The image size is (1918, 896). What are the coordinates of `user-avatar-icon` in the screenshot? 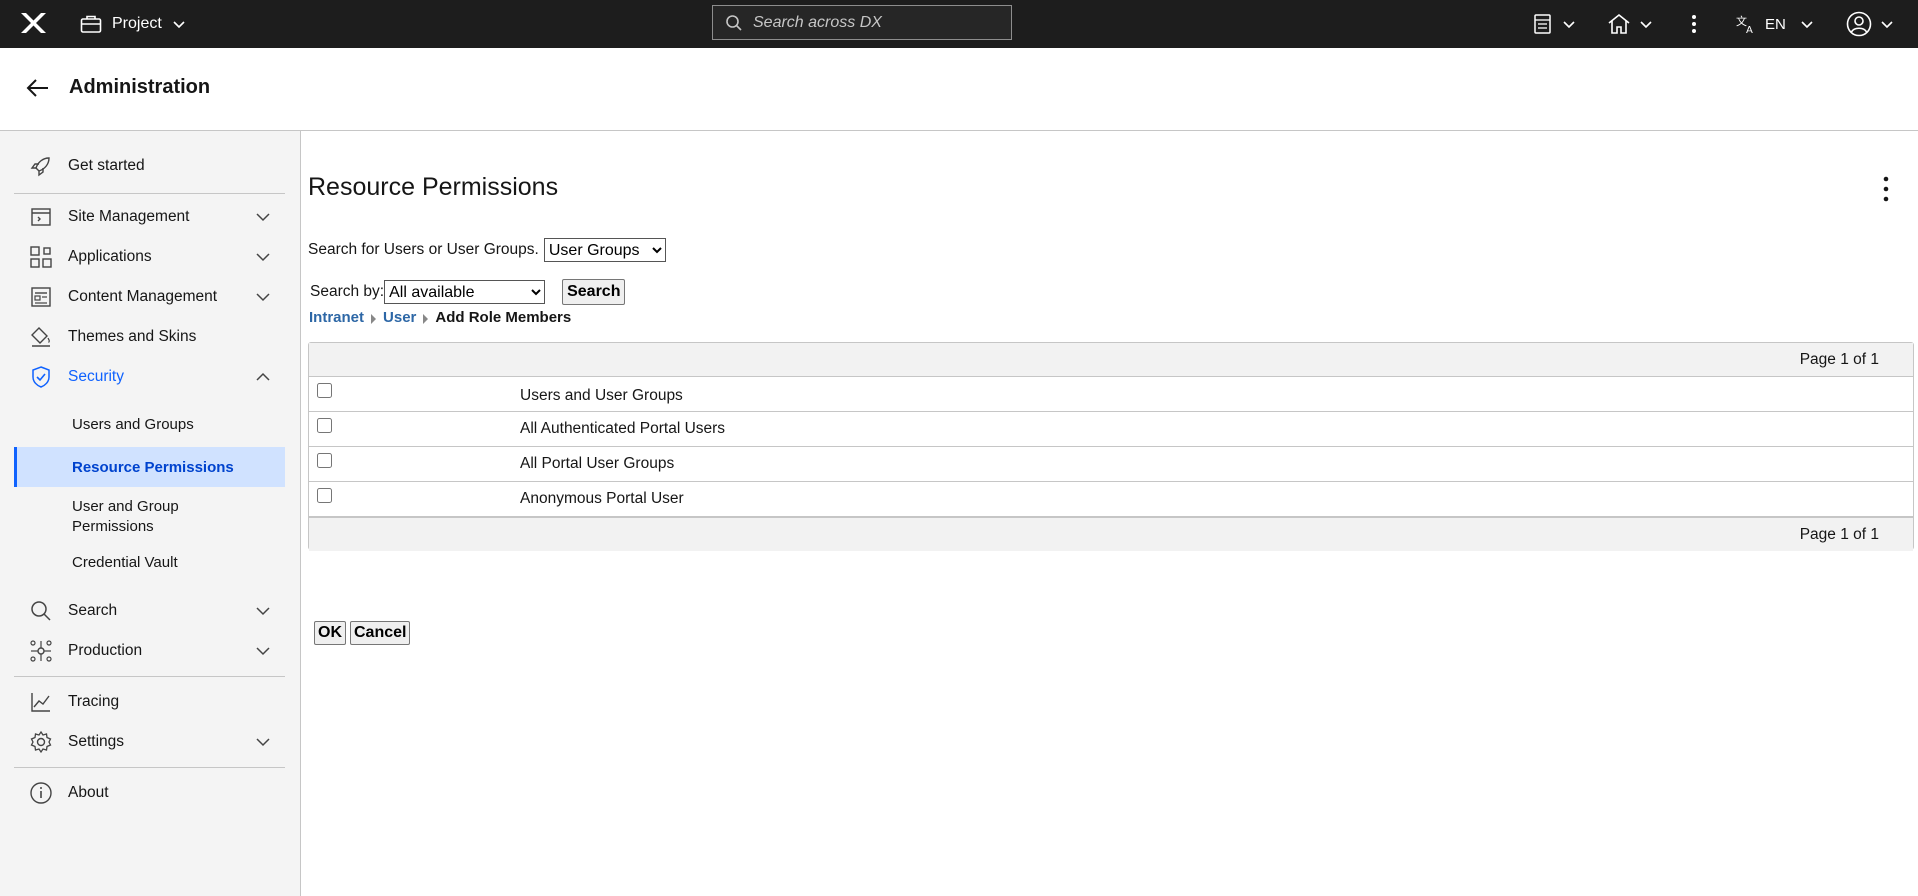 It's located at (1859, 24).